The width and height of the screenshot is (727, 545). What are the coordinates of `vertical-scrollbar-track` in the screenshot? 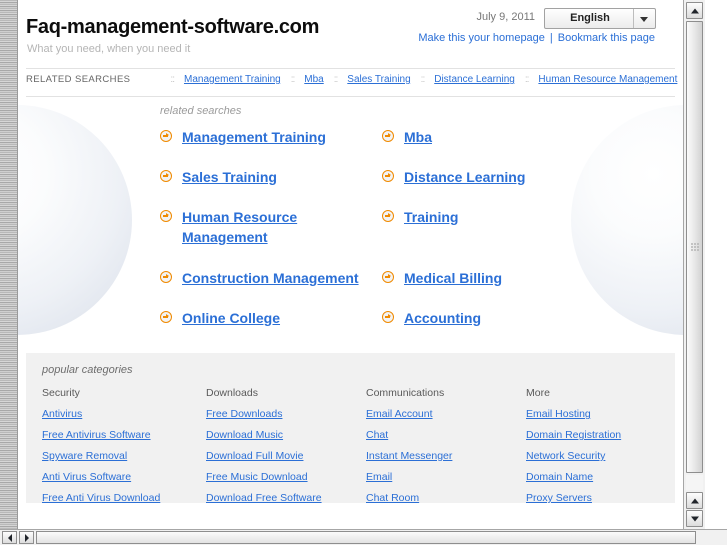 It's located at (694, 482).